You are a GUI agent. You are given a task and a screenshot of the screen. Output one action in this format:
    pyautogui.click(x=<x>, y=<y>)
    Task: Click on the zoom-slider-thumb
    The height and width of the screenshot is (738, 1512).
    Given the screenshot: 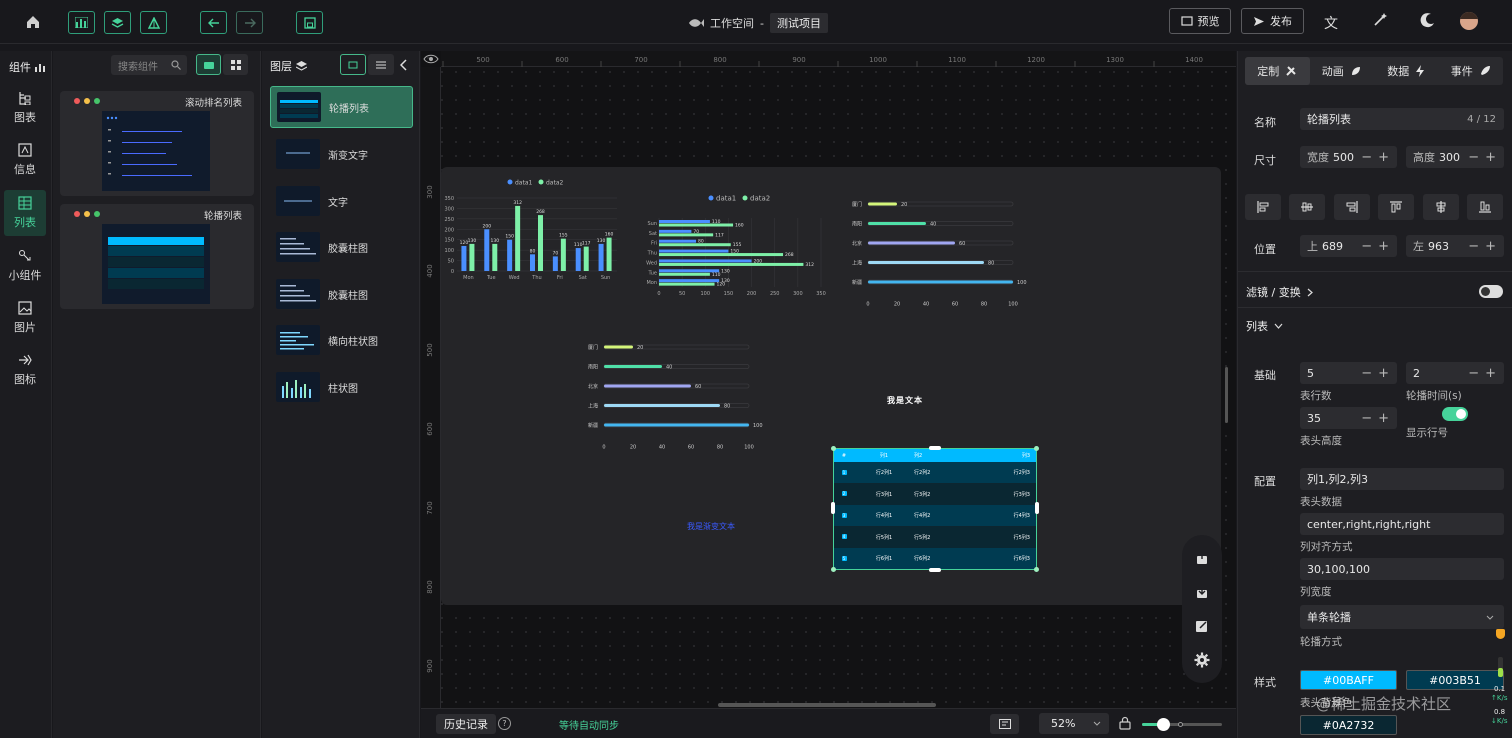 What is the action you would take?
    pyautogui.click(x=1163, y=724)
    